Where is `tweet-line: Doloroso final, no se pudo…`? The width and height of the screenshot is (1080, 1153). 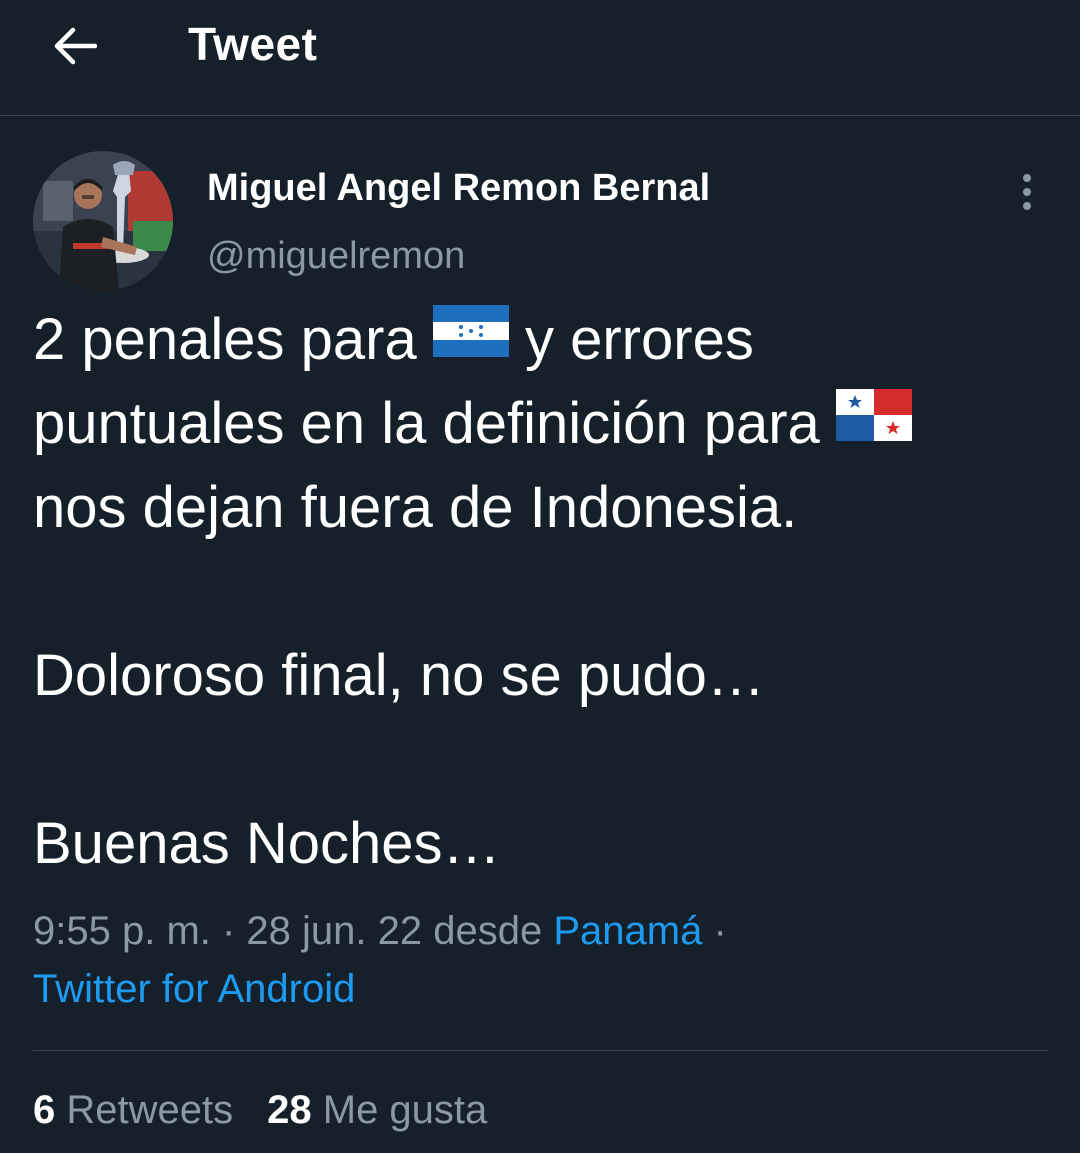 tweet-line: Doloroso final, no se pudo… is located at coordinates (399, 675).